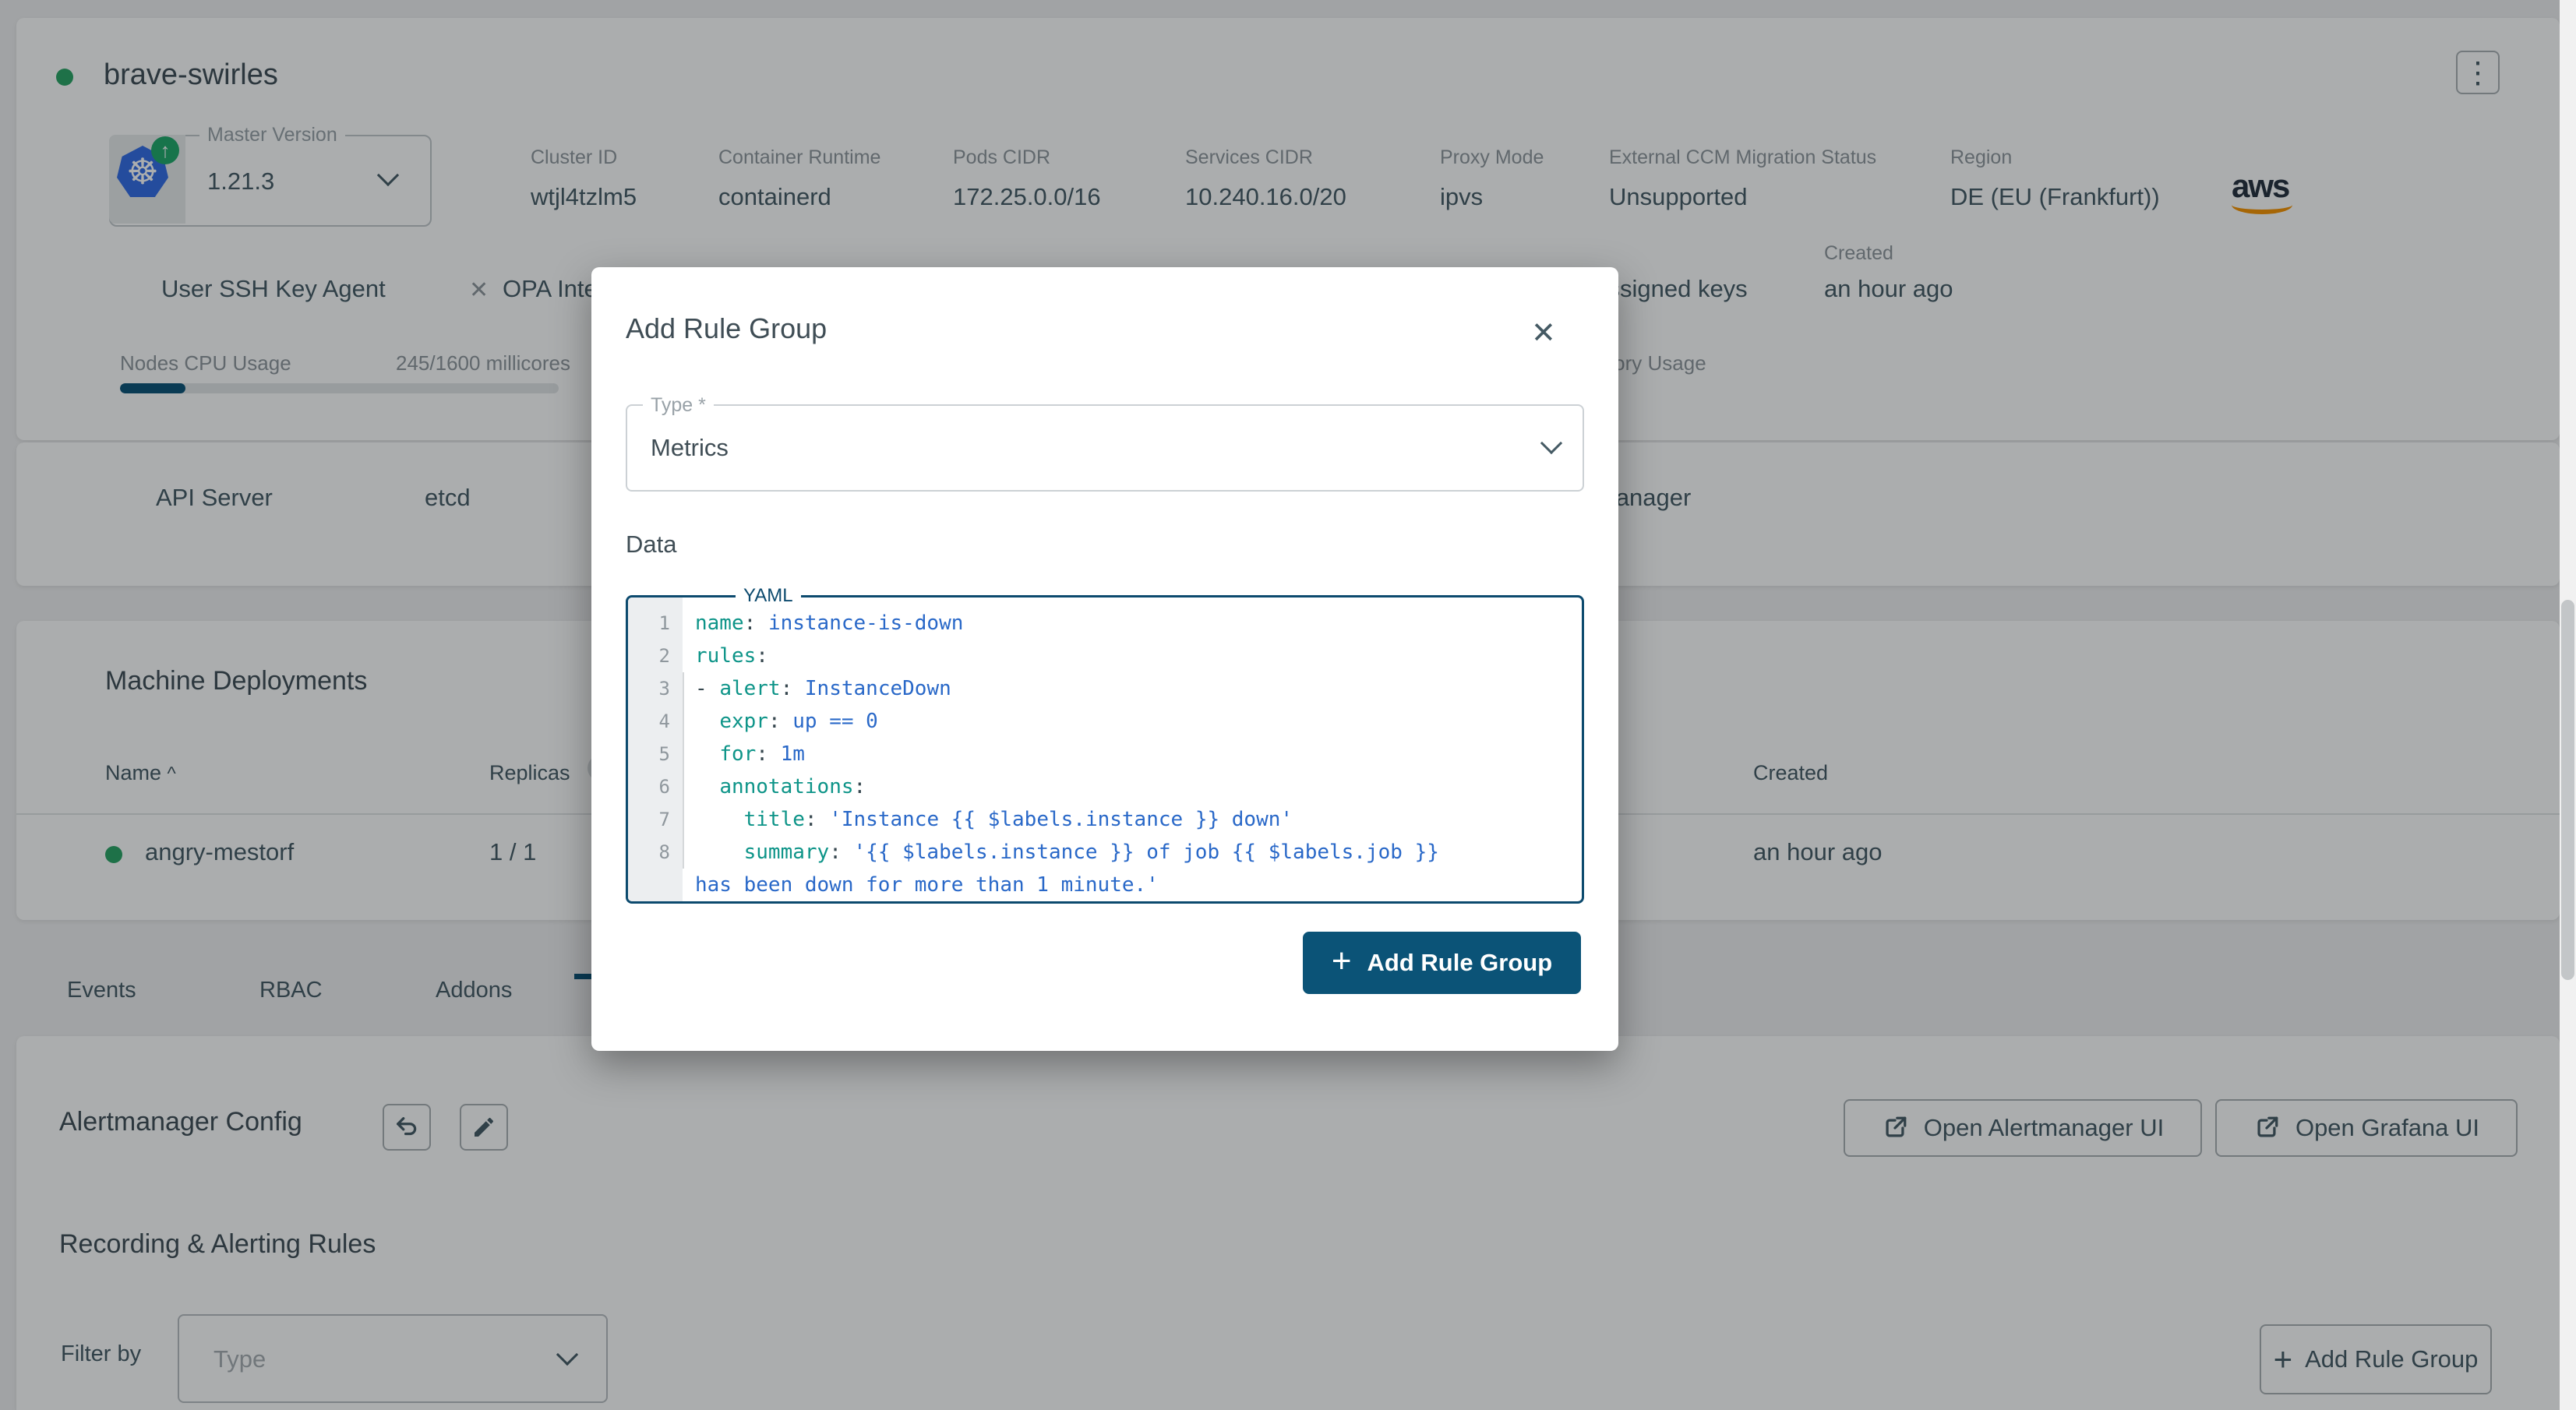 This screenshot has width=2576, height=1410. What do you see at coordinates (829, 623) in the screenshot?
I see `code-text: name: instance-is-down` at bounding box center [829, 623].